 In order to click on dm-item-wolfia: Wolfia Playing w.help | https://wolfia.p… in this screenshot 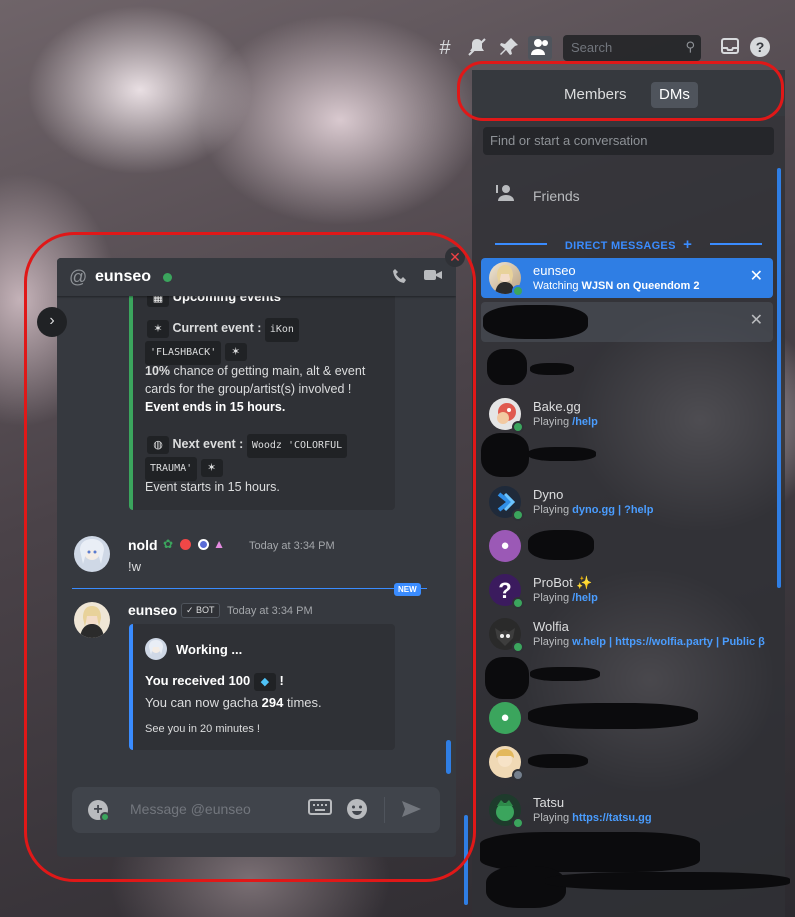, I will do `click(627, 634)`.